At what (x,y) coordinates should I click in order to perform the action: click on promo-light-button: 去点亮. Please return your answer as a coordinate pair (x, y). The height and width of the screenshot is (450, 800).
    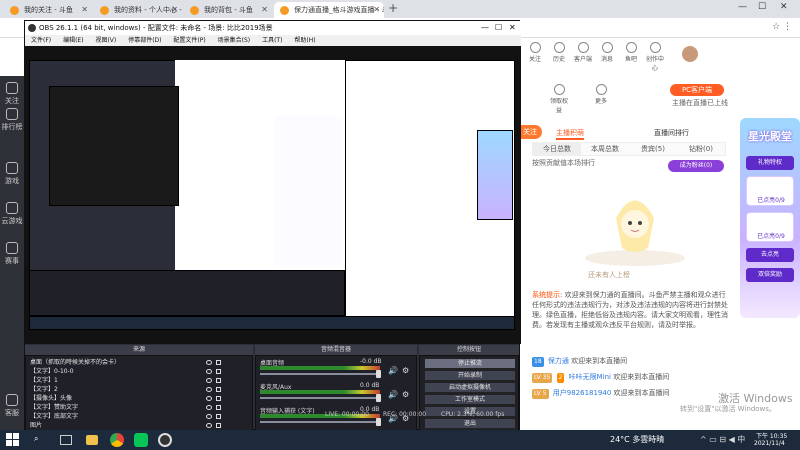
    Looking at the image, I should click on (770, 255).